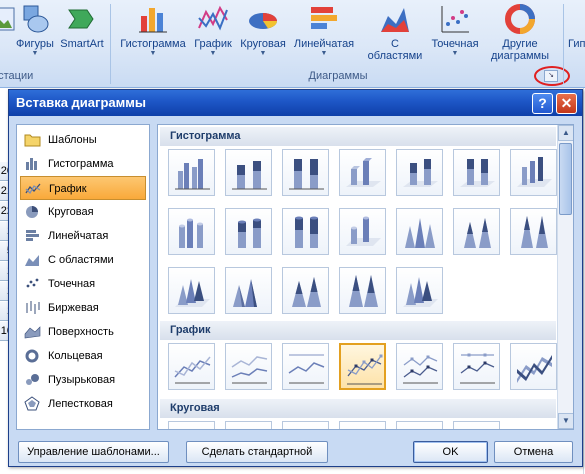  What do you see at coordinates (419, 290) in the screenshot?
I see `subtype-3d-pyramid` at bounding box center [419, 290].